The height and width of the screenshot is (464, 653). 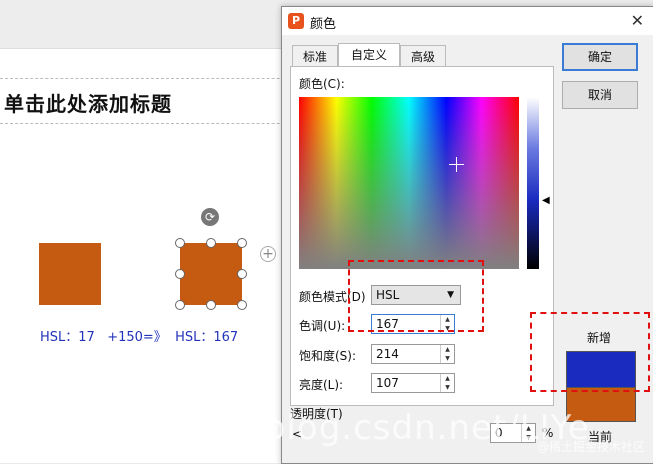 I want to click on highlight-box-new-color, so click(x=590, y=352).